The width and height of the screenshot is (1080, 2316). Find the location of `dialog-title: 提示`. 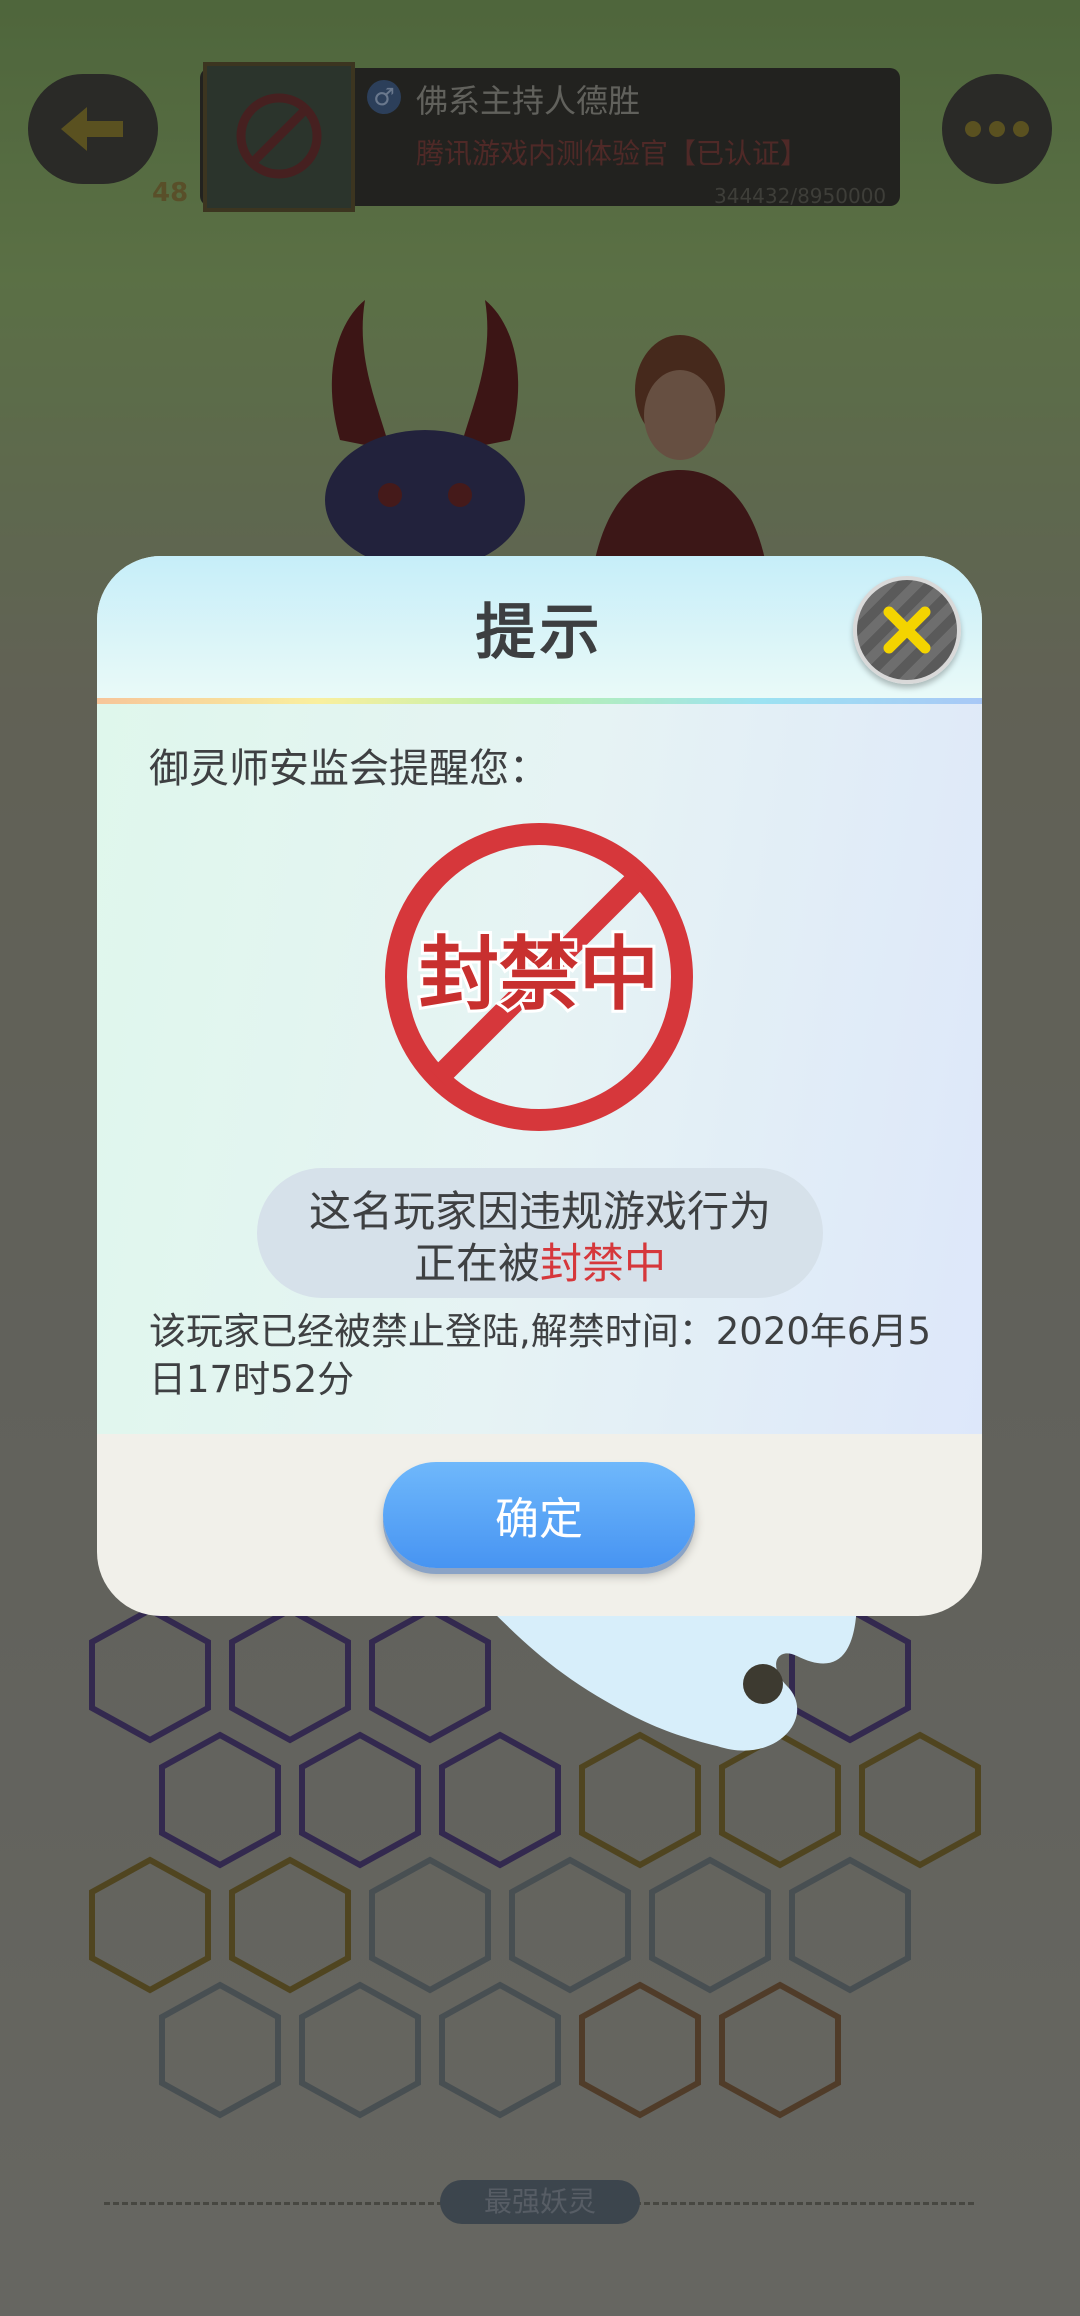

dialog-title: 提示 is located at coordinates (539, 633).